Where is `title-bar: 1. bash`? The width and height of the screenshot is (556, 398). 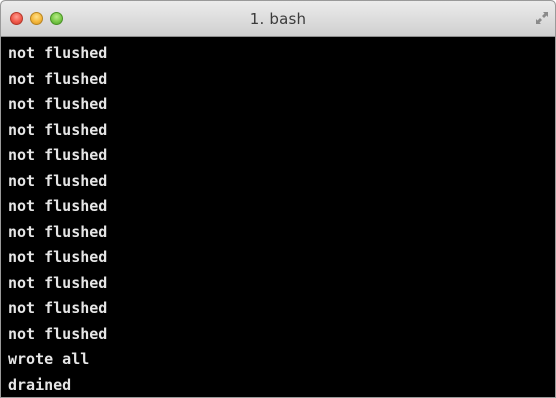 title-bar: 1. bash is located at coordinates (278, 19).